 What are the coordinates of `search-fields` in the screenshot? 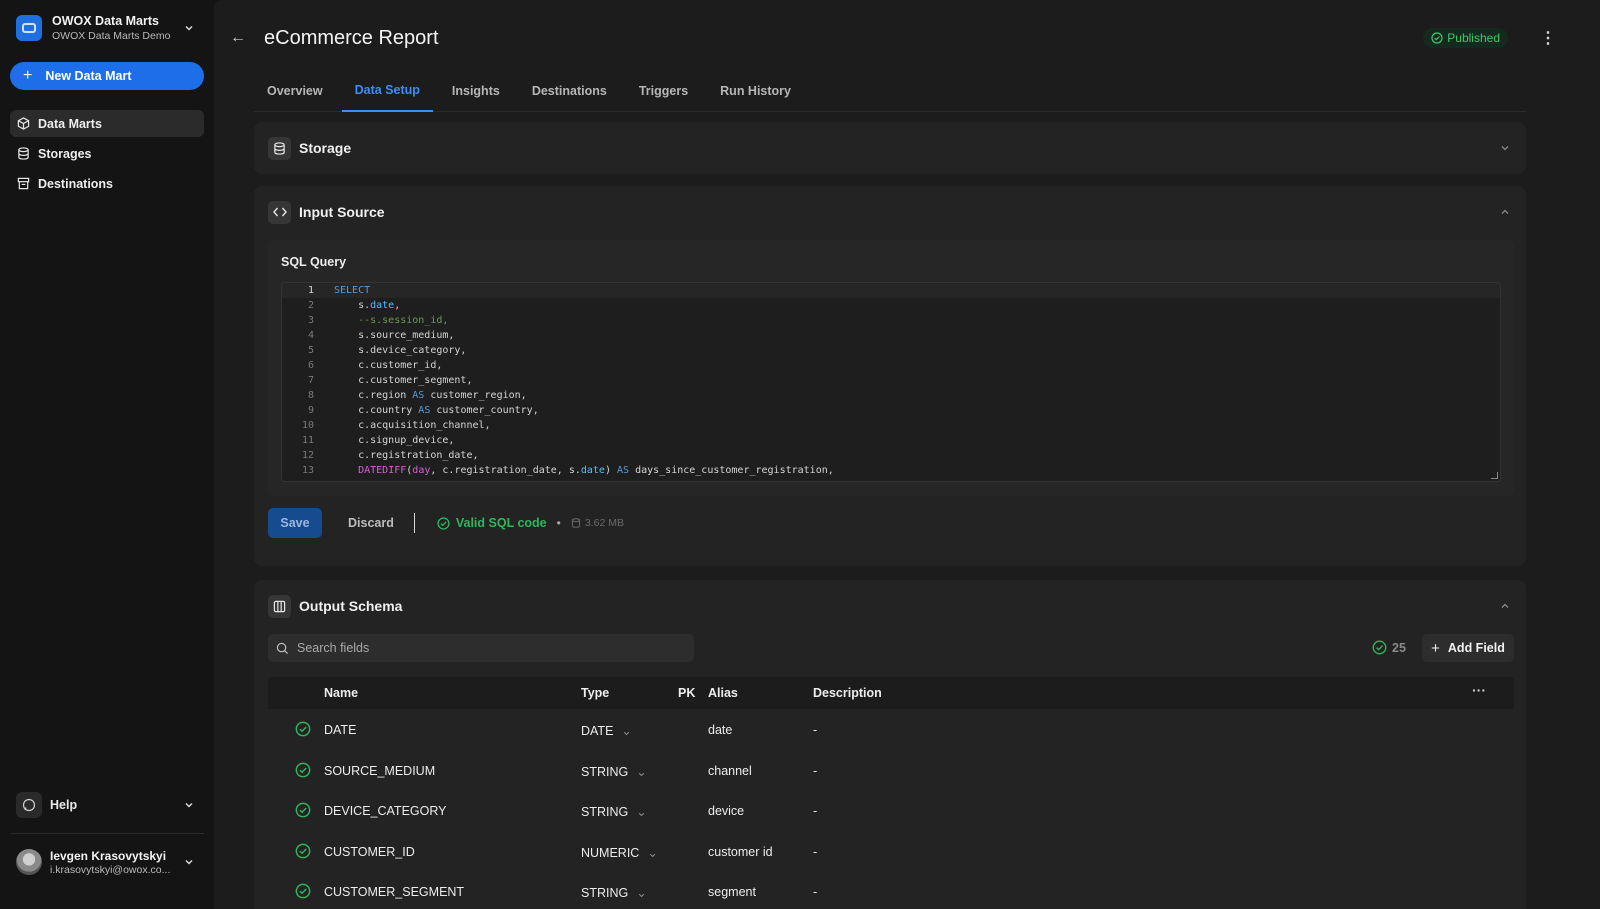 It's located at (481, 648).